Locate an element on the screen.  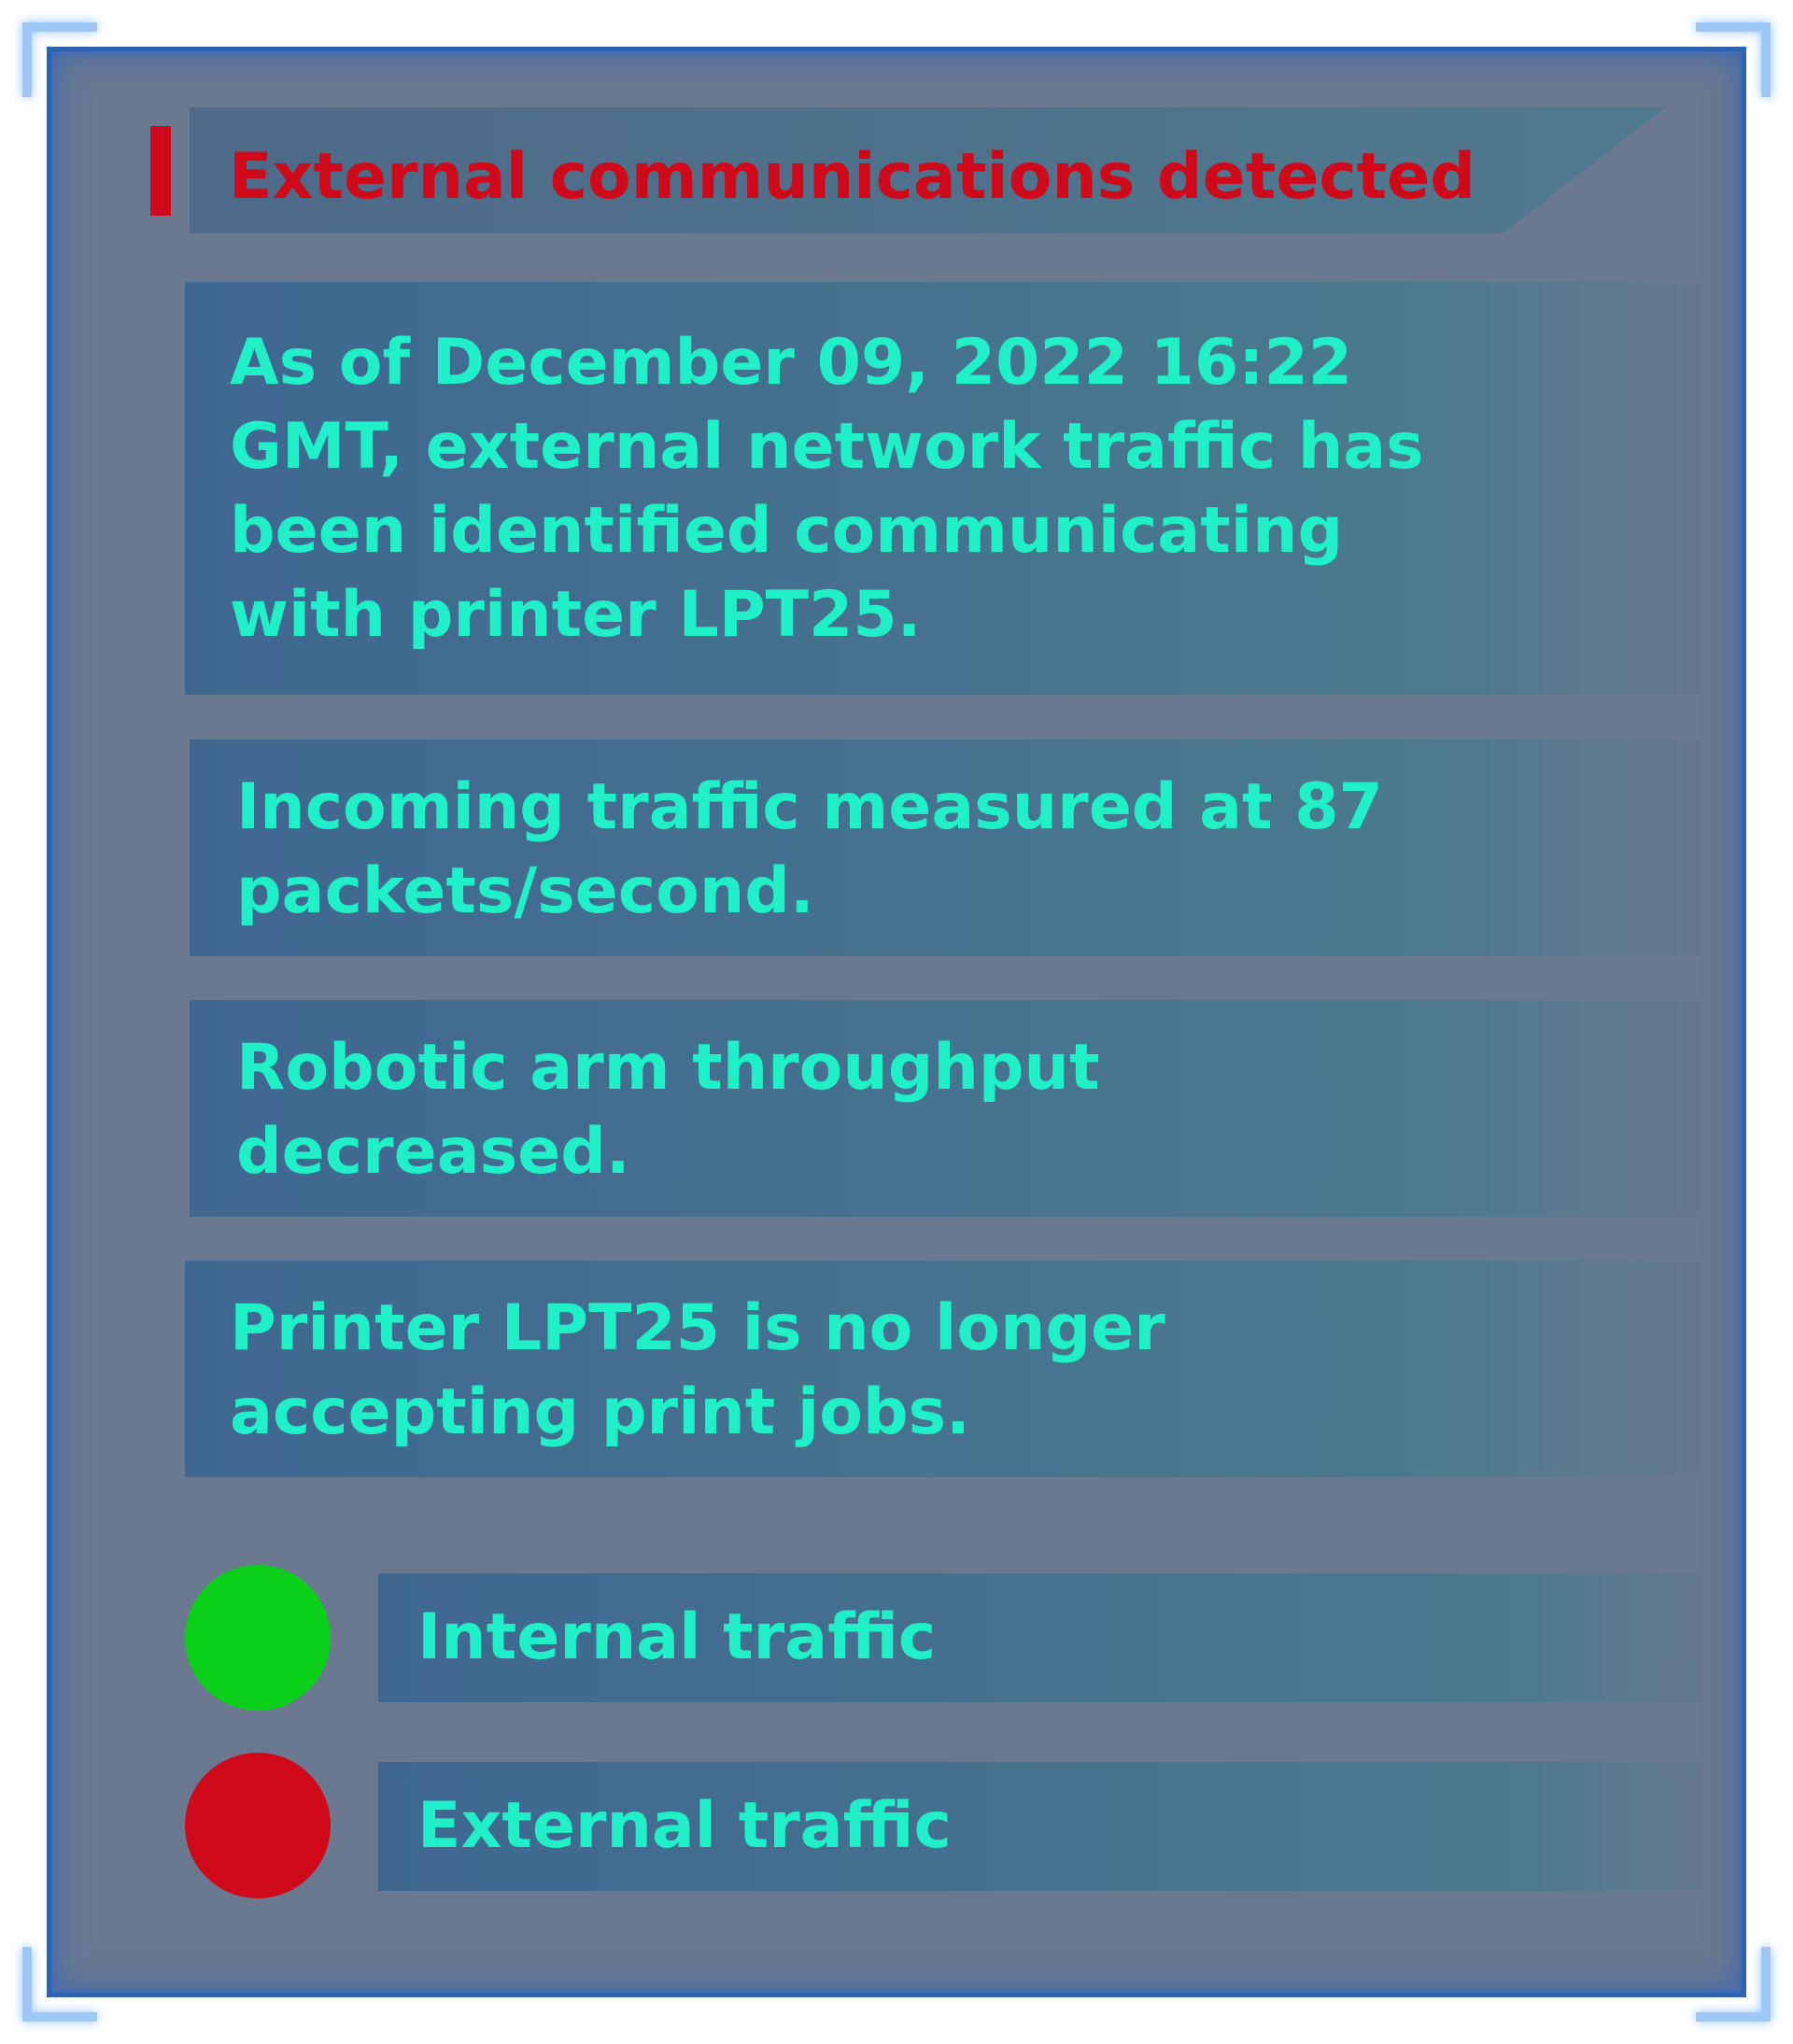
title-accent-marker is located at coordinates (160, 171).